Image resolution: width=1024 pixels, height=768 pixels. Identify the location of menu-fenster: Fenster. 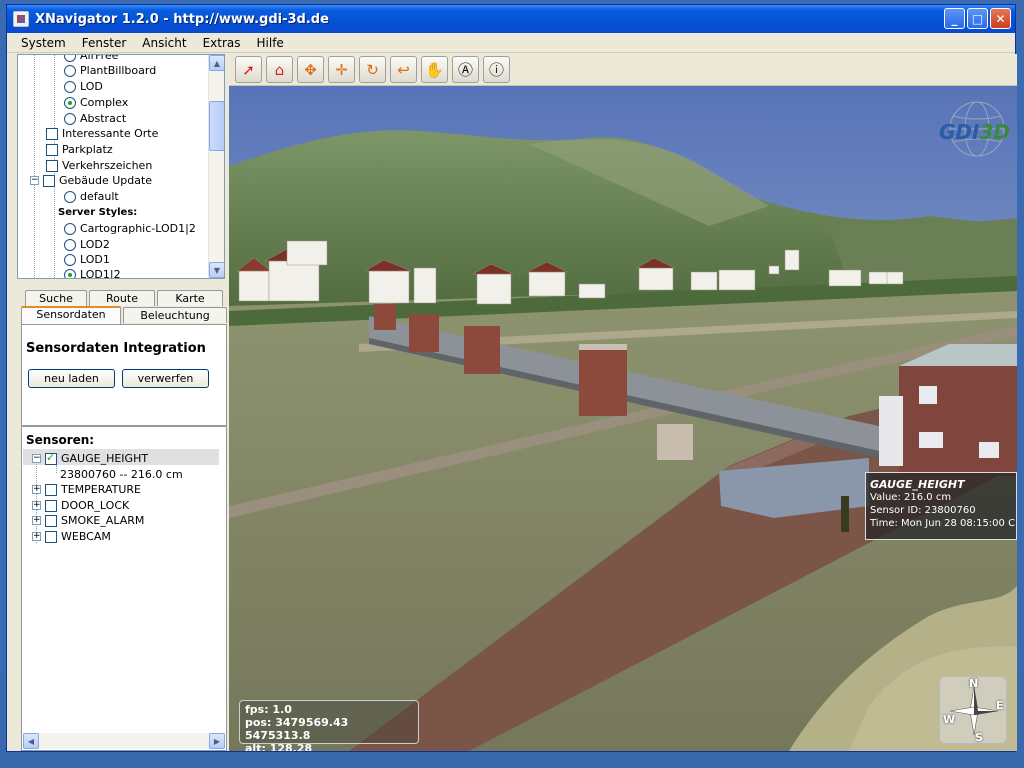
(102, 43).